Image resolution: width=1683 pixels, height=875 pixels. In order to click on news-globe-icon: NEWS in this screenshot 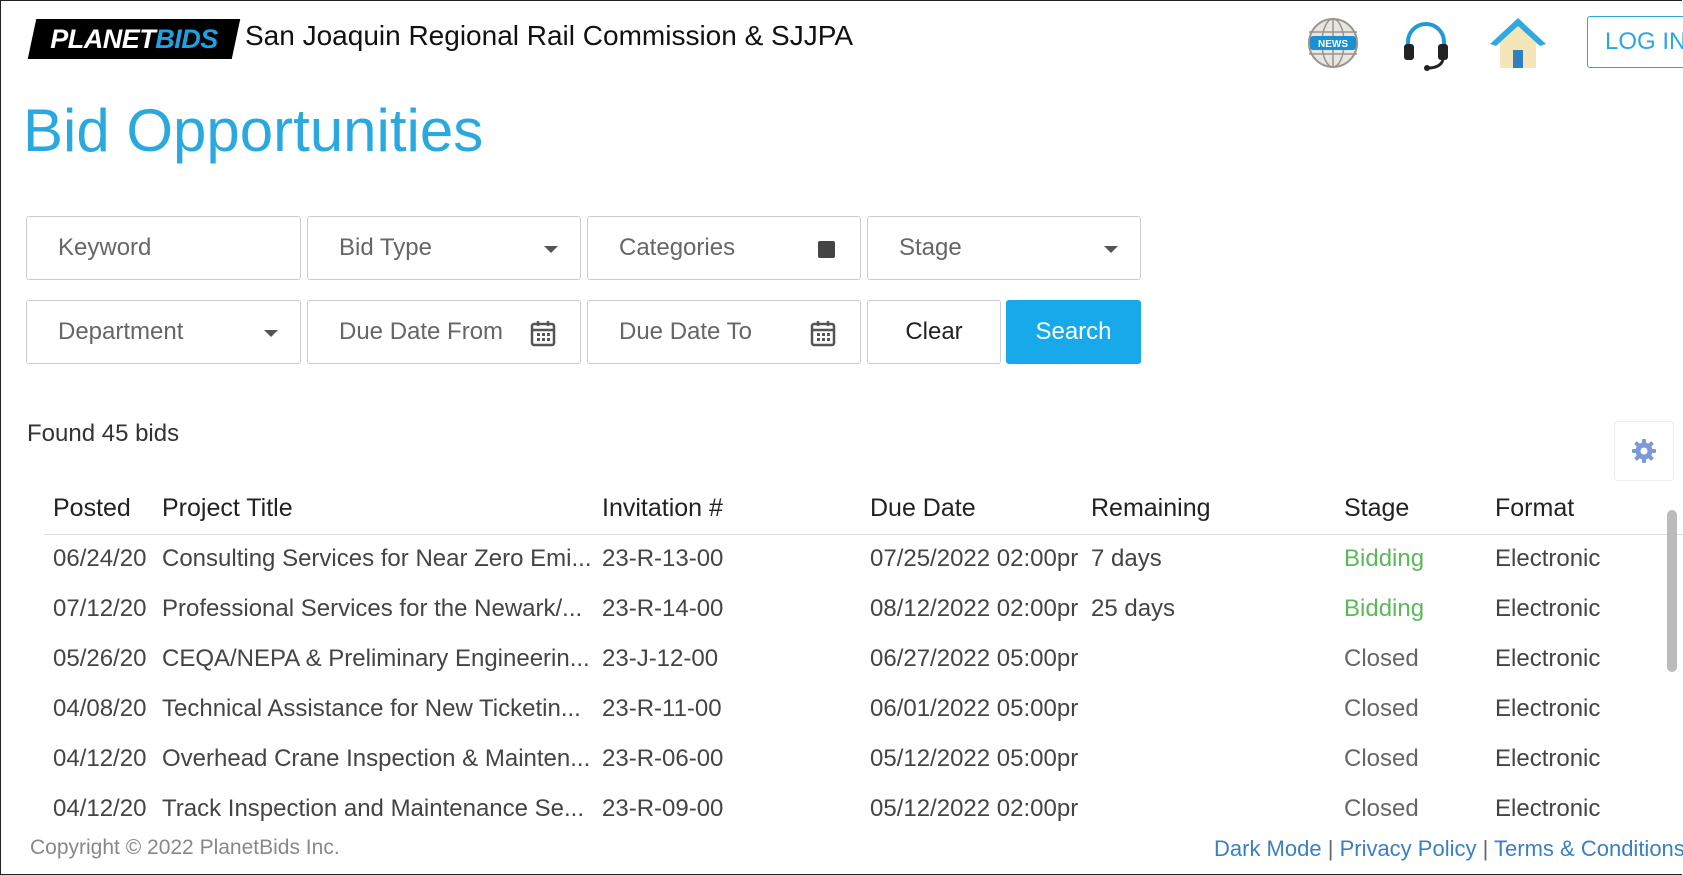, I will do `click(1333, 43)`.